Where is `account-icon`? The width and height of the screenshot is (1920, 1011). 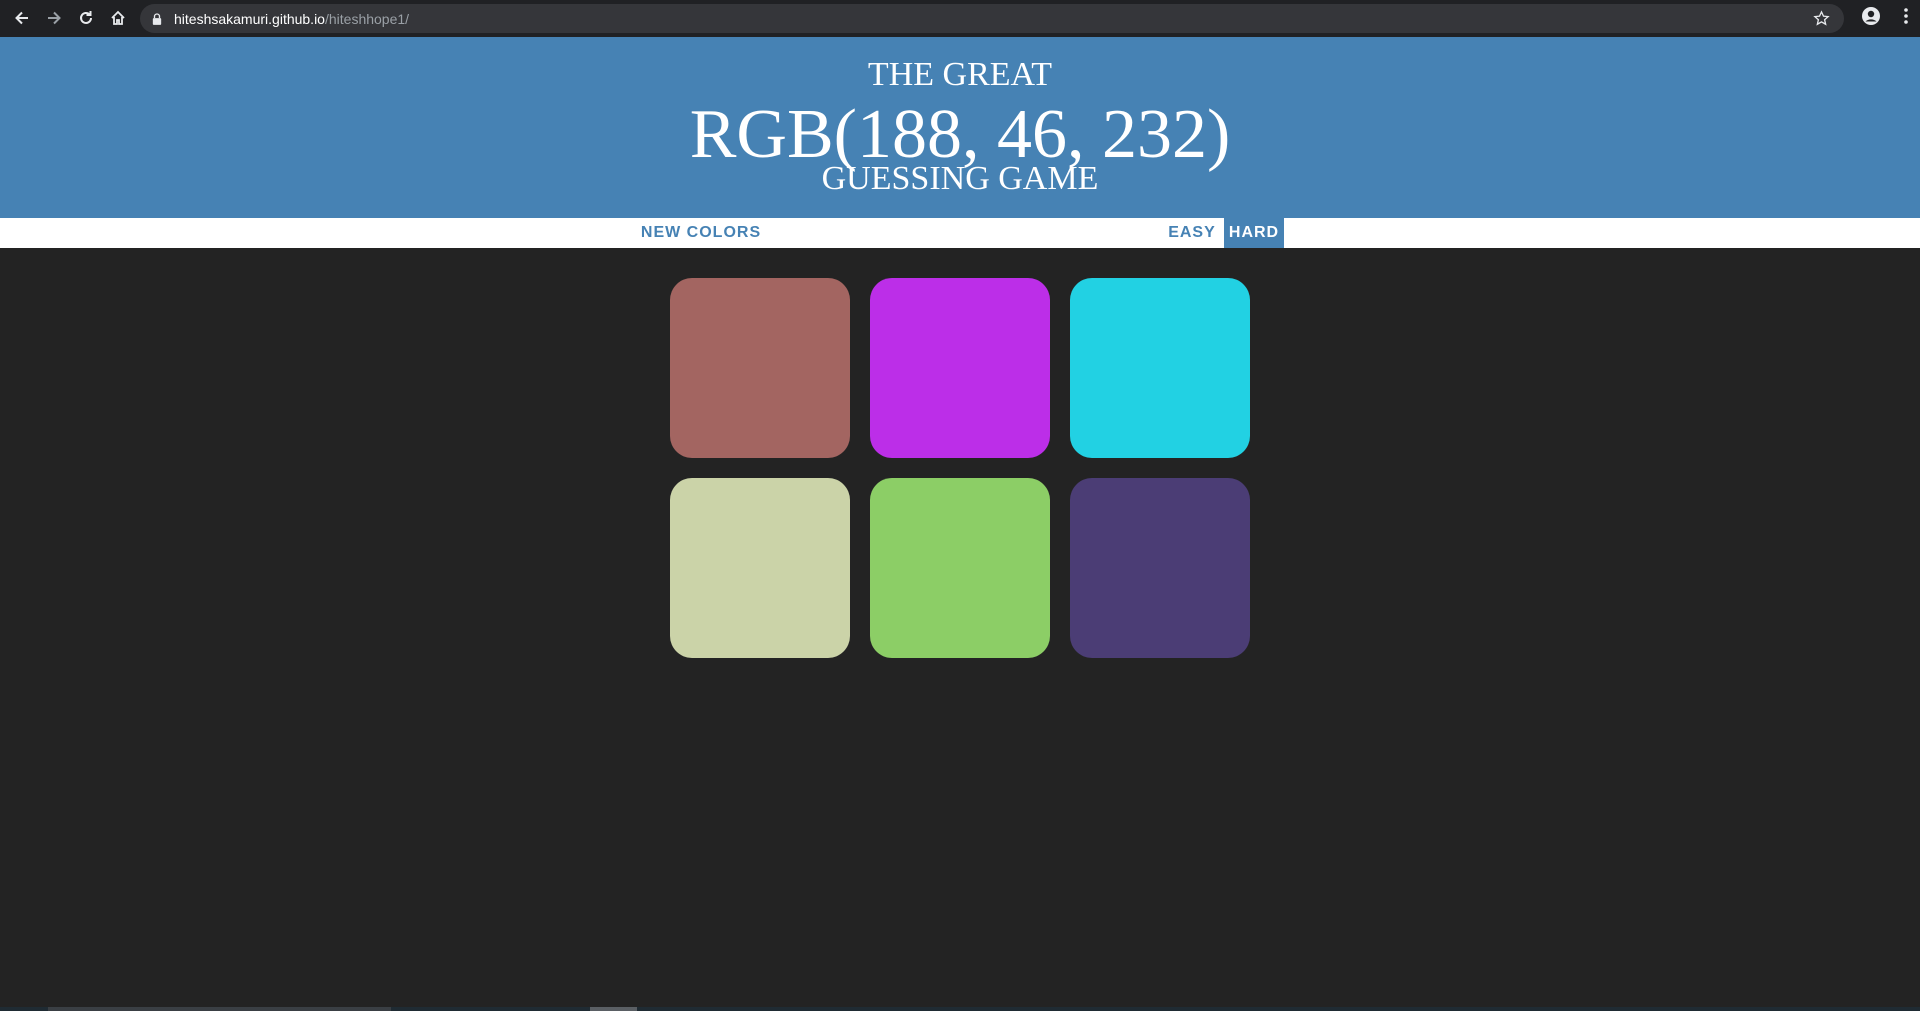
account-icon is located at coordinates (1871, 18).